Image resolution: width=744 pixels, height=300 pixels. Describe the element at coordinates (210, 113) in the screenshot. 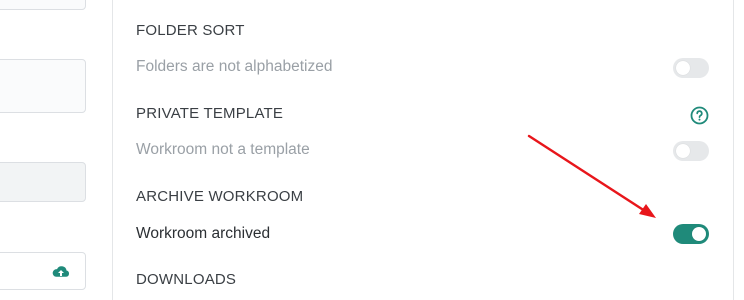

I see `private-template-title: PRIVATE TEMPLATE` at that location.